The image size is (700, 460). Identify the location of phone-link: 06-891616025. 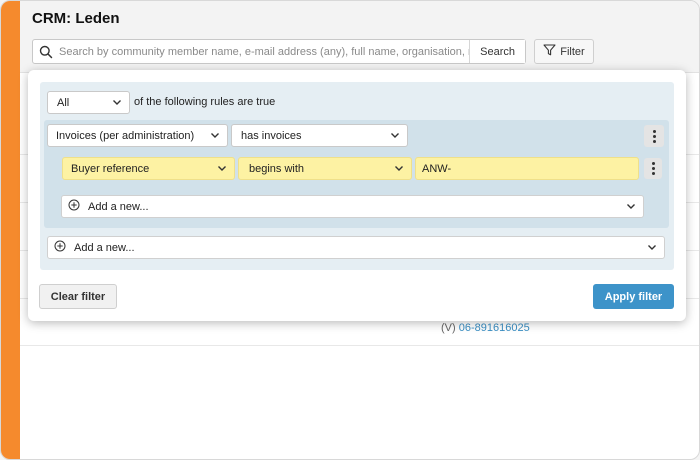
(494, 328).